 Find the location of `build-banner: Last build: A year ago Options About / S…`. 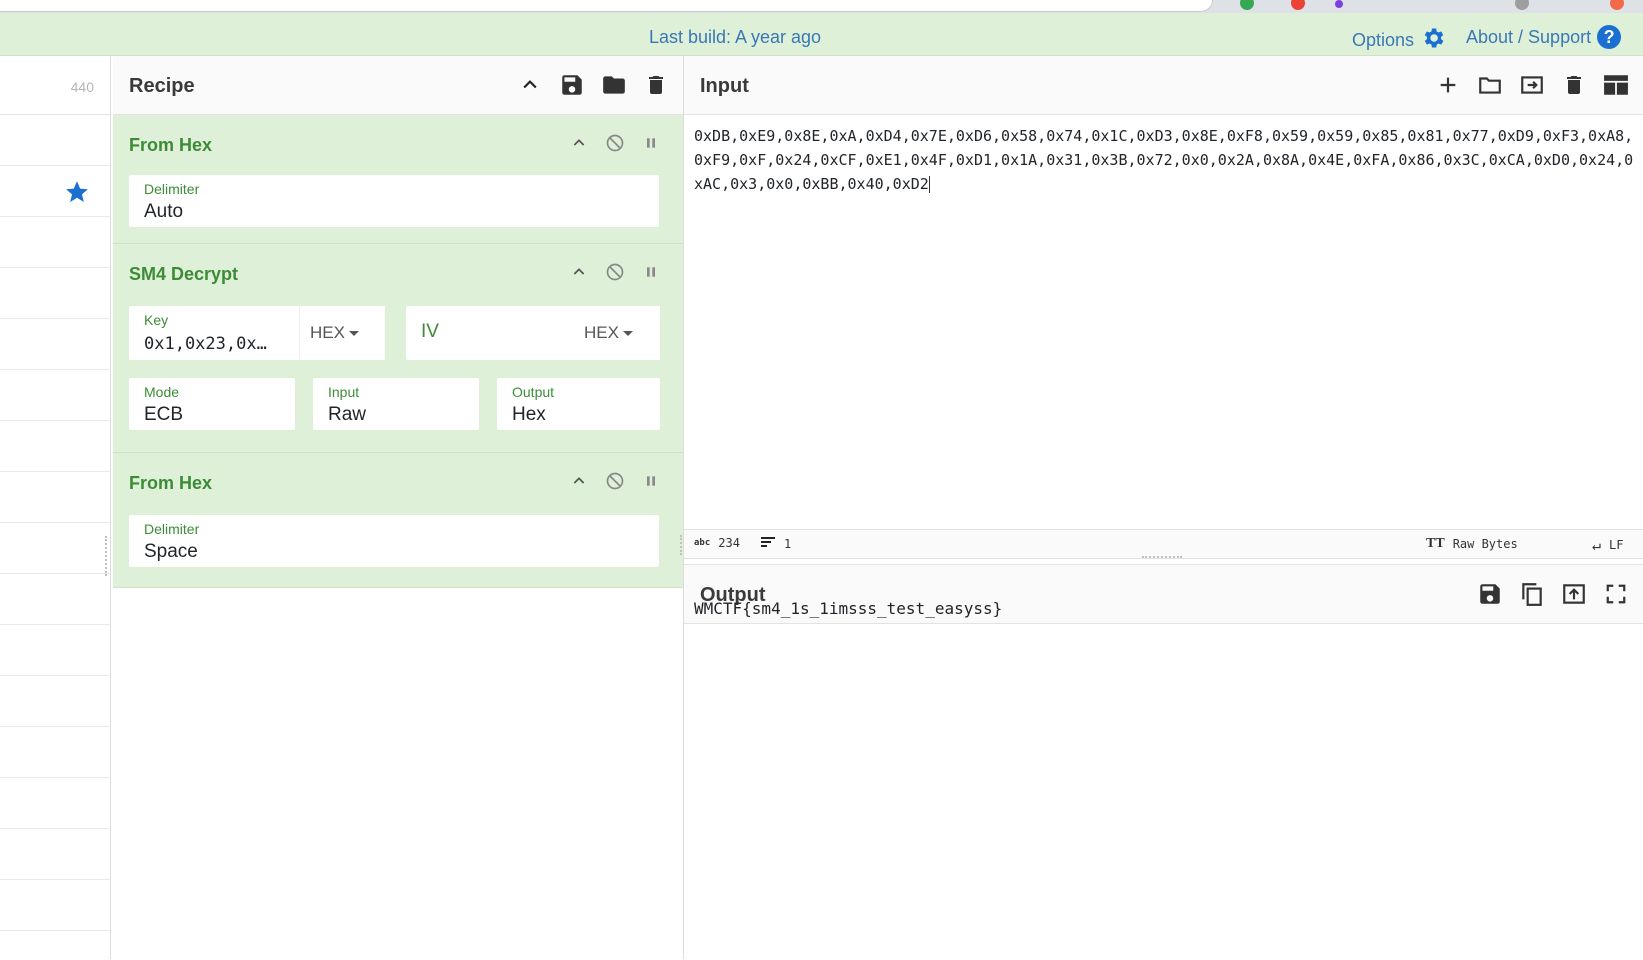

build-banner: Last build: A year ago Options About / S… is located at coordinates (821, 34).